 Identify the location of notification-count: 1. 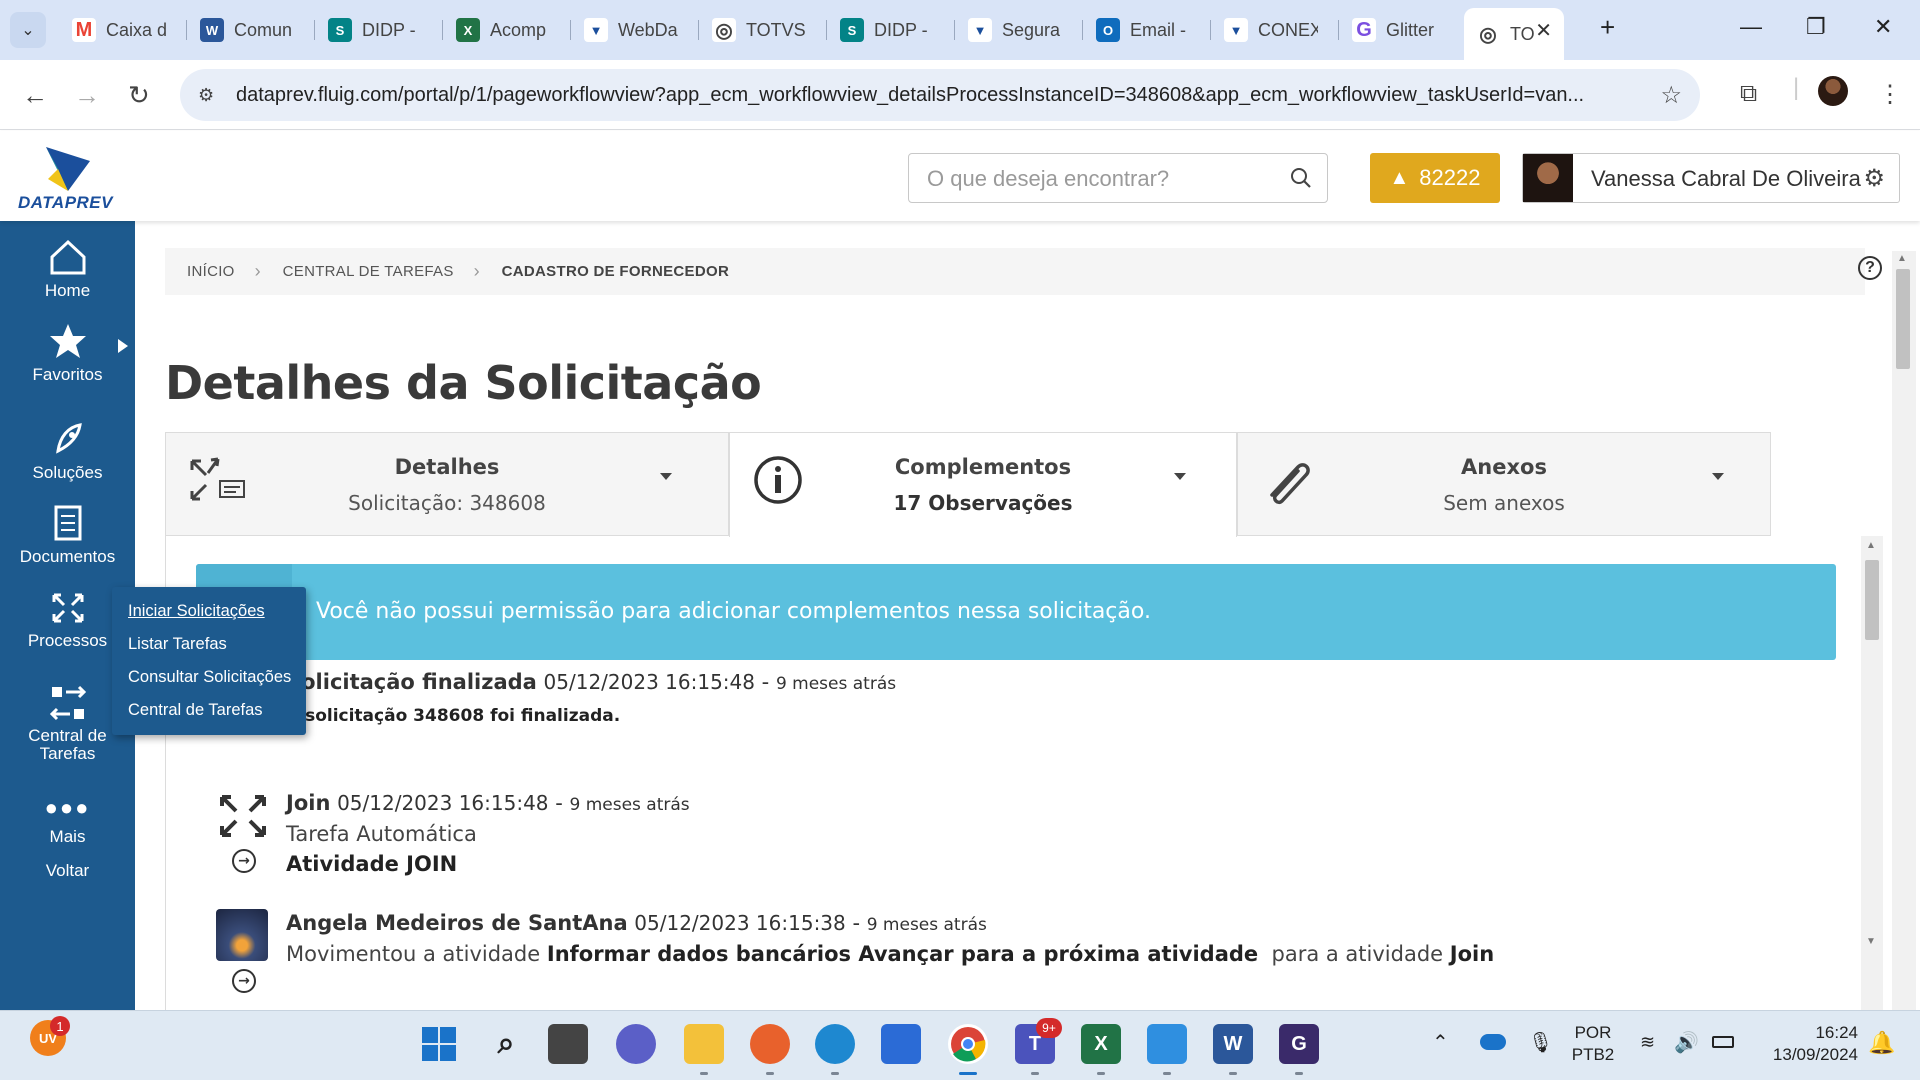
(60, 1026).